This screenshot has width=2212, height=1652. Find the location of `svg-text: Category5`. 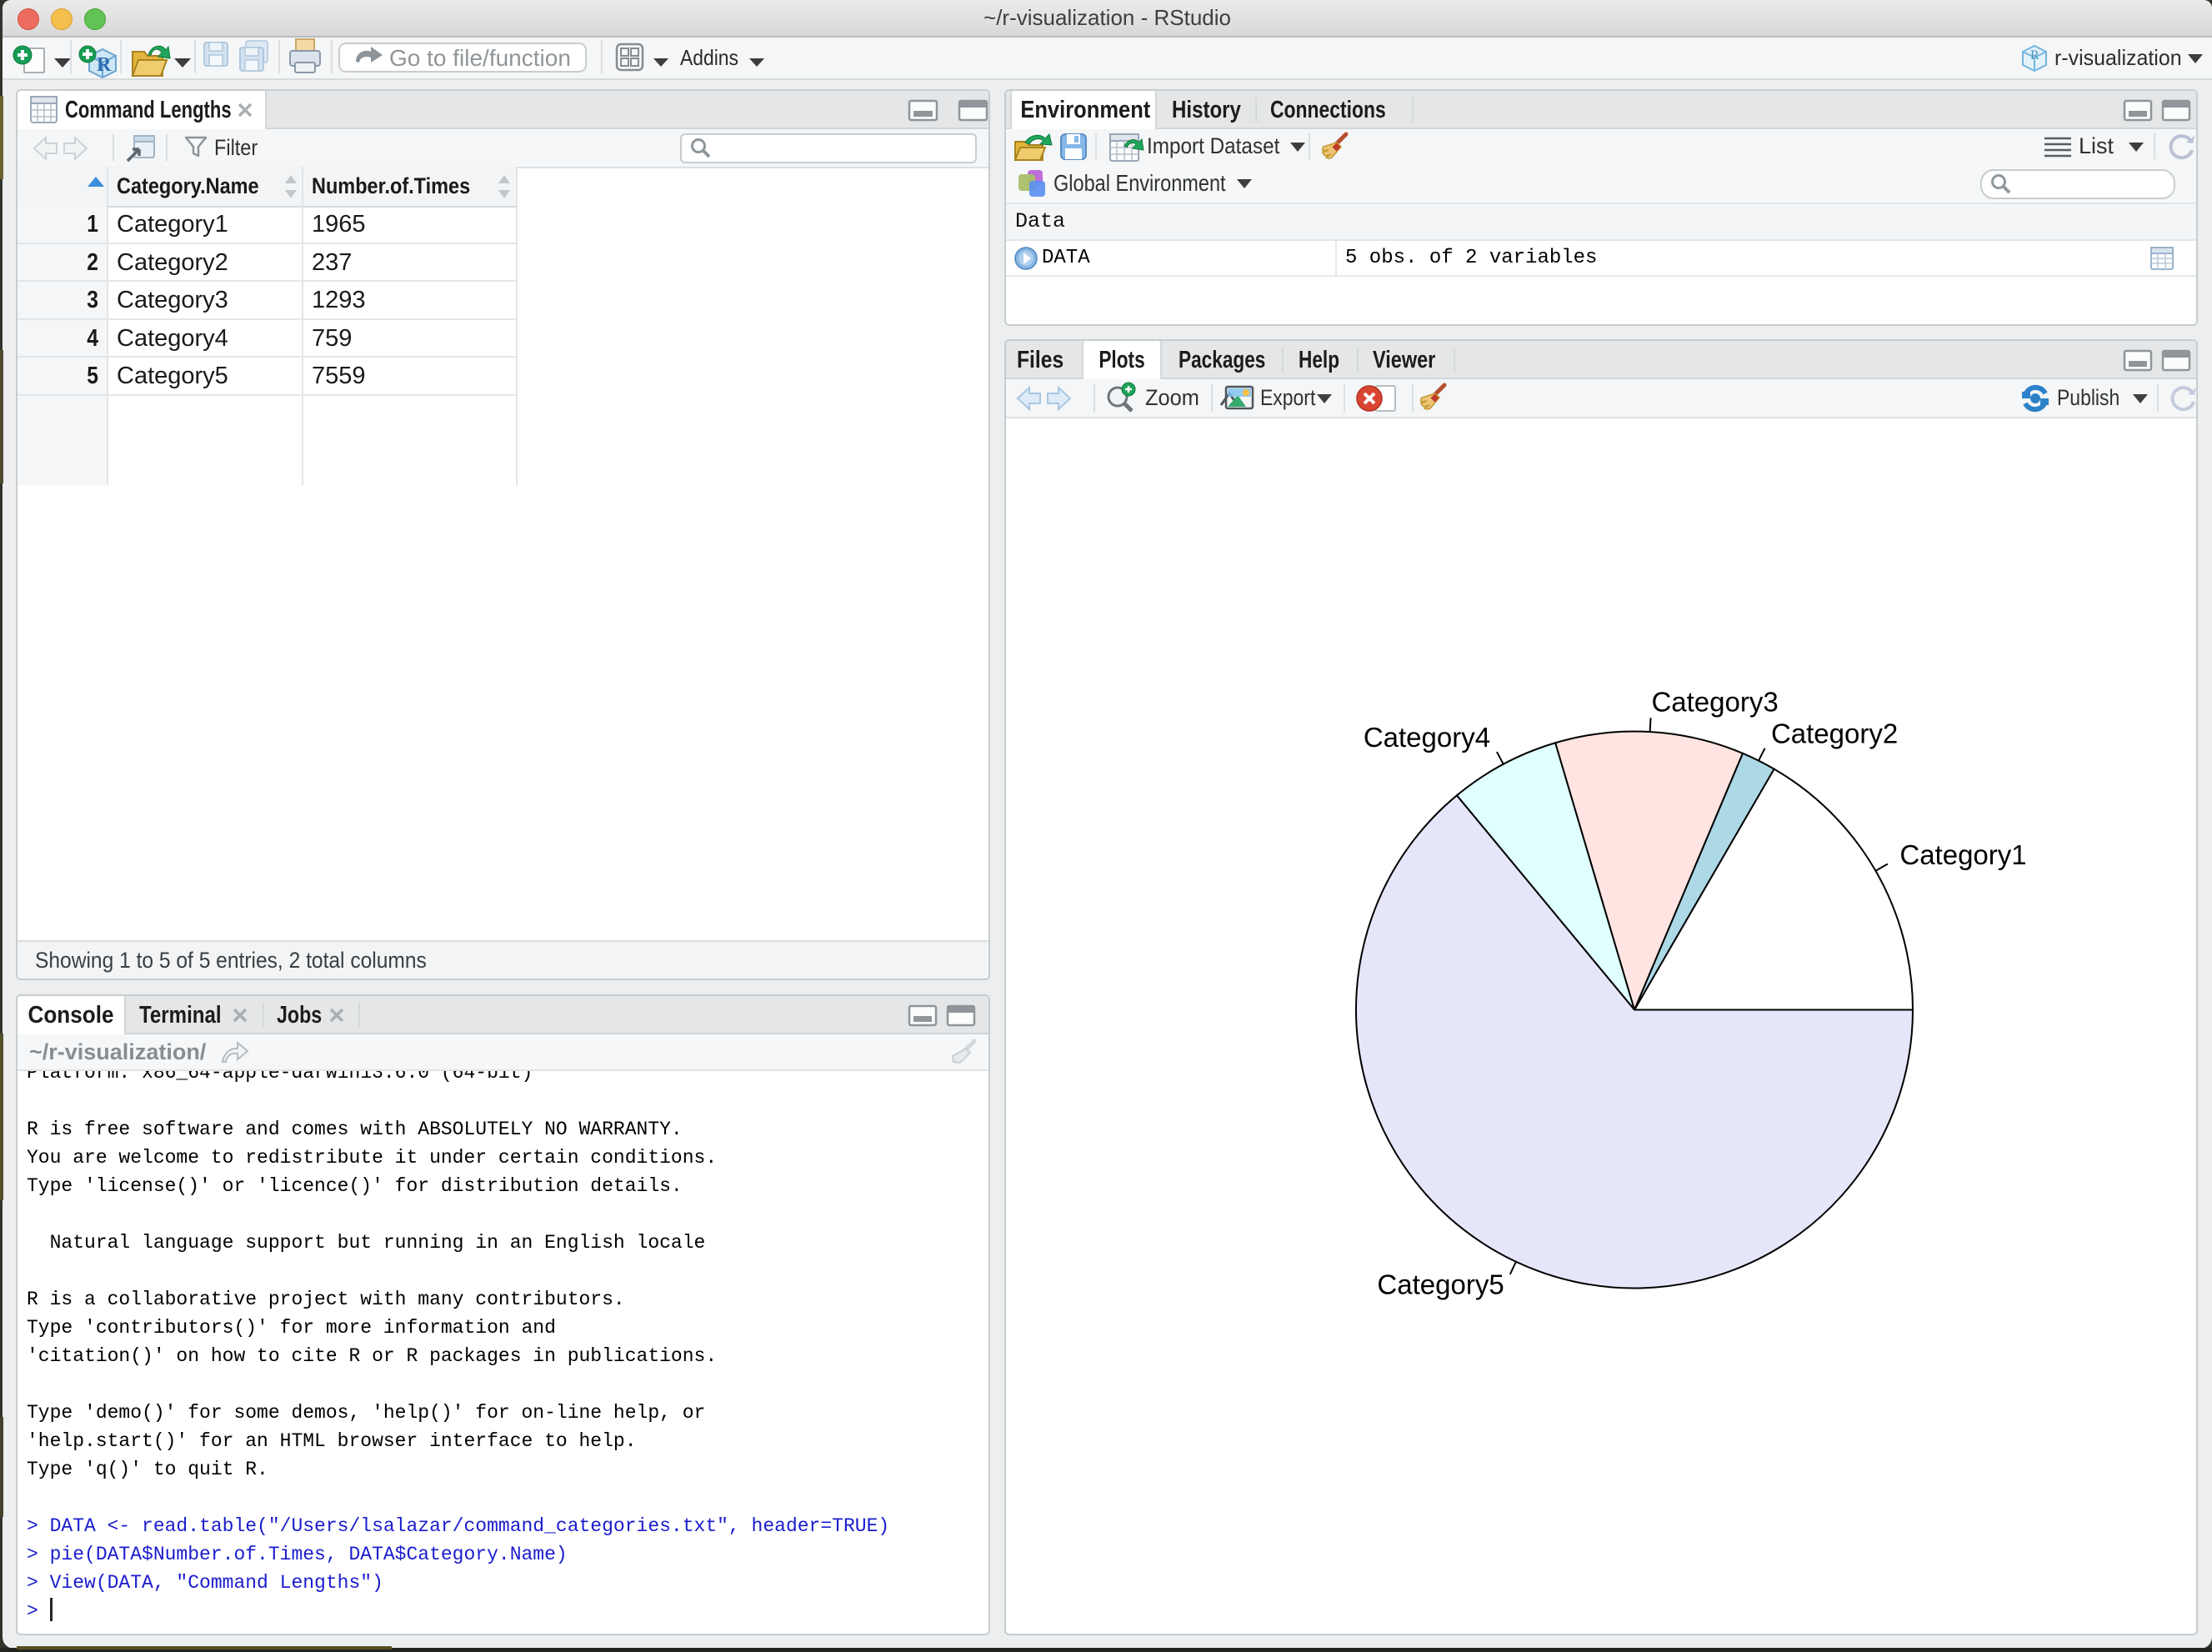

svg-text: Category5 is located at coordinates (1440, 1284).